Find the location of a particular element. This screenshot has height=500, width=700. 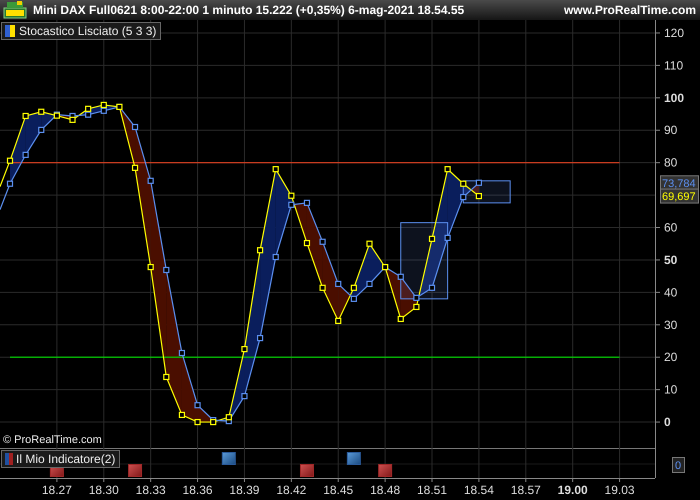

axis-label: 60 is located at coordinates (671, 227).